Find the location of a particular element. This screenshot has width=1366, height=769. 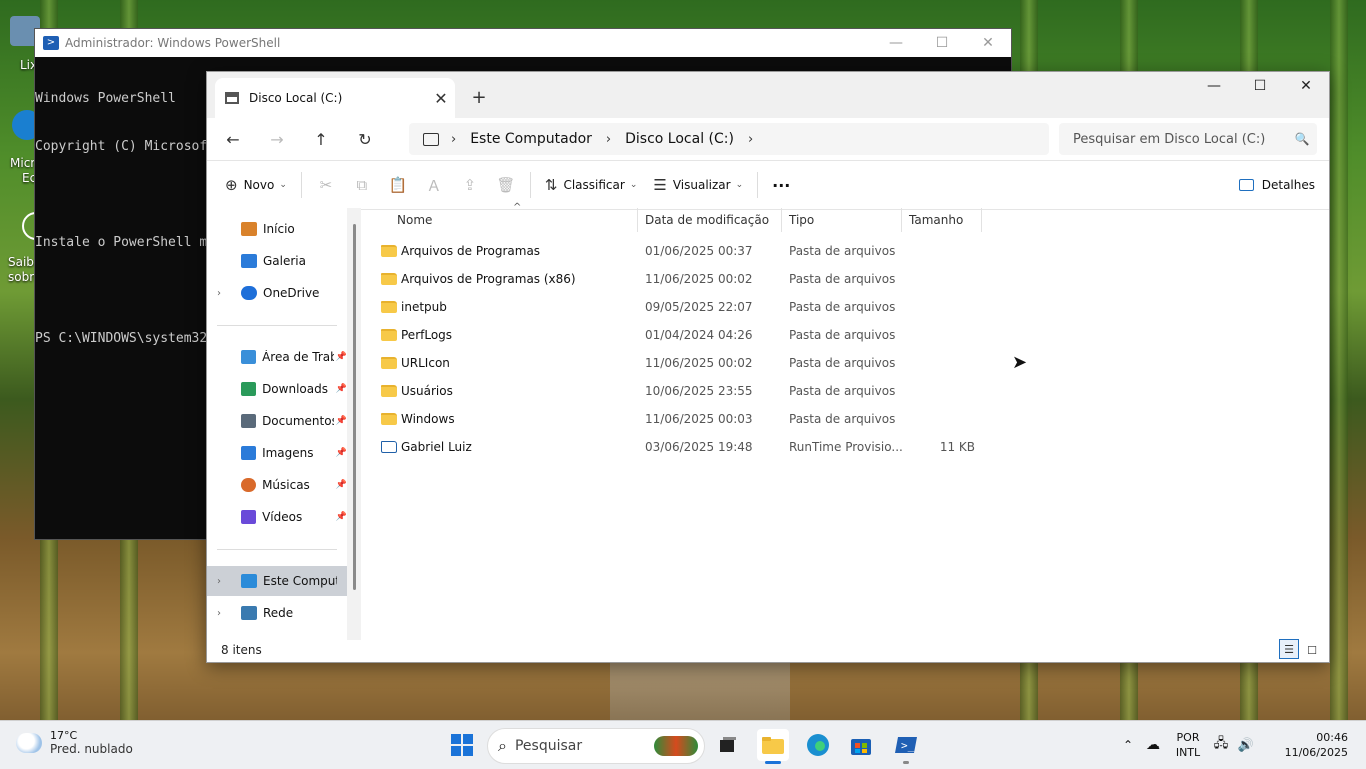

rename-icon: Ａ is located at coordinates (434, 185).